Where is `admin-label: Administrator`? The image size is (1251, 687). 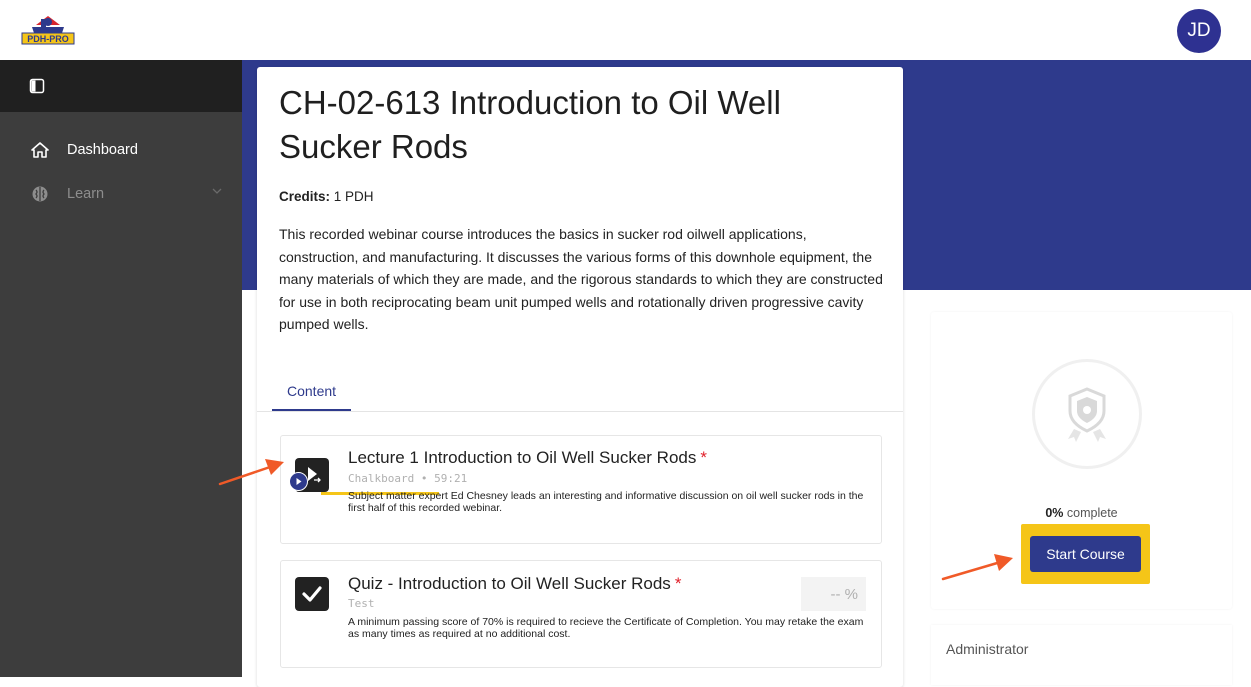
admin-label: Administrator is located at coordinates (987, 649).